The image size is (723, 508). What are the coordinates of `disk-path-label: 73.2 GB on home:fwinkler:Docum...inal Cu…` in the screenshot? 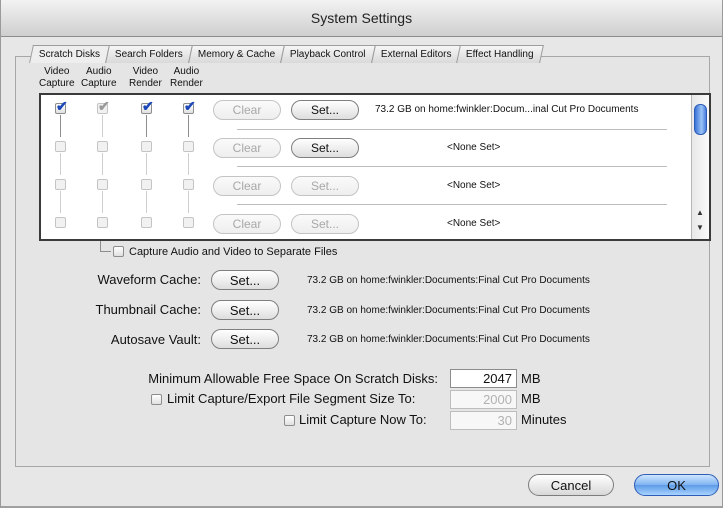 It's located at (507, 109).